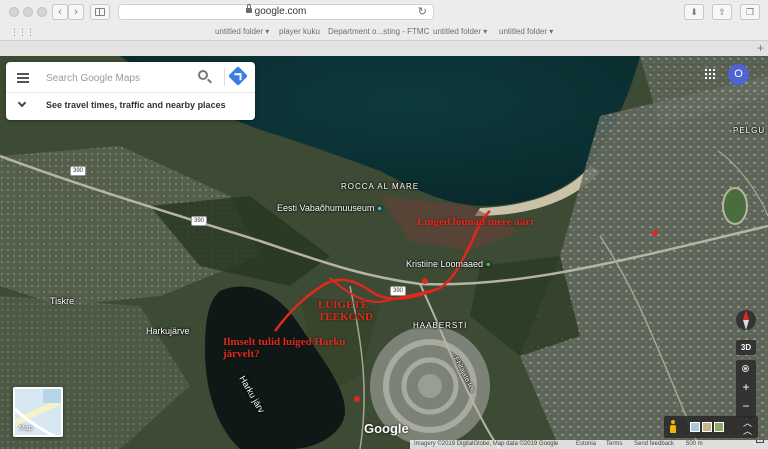  What do you see at coordinates (746, 406) in the screenshot?
I see `zoom-out-button: −` at bounding box center [746, 406].